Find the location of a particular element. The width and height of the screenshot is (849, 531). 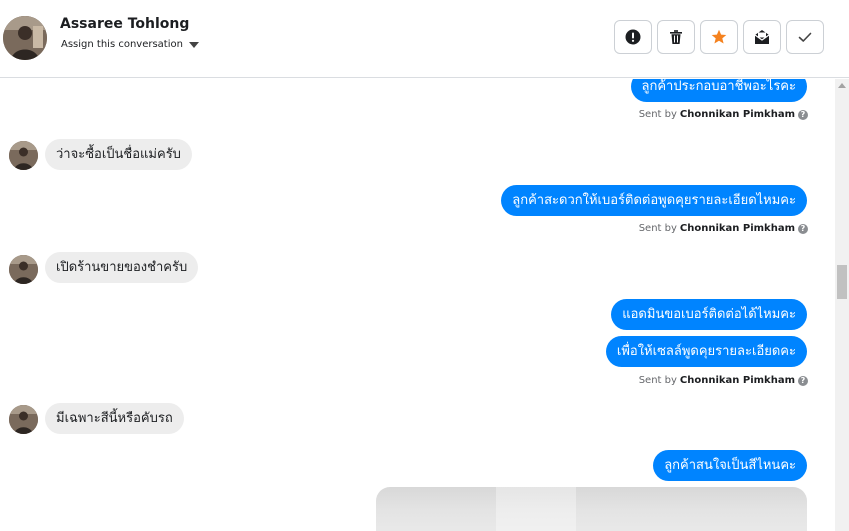

scroll-up-arrow-icon is located at coordinates (842, 85).